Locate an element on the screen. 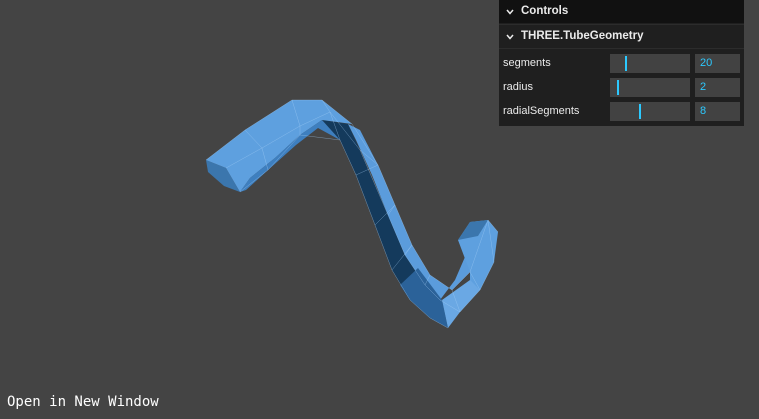 The height and width of the screenshot is (419, 759). open-in-new-window-link: Open in New Window is located at coordinates (83, 402).